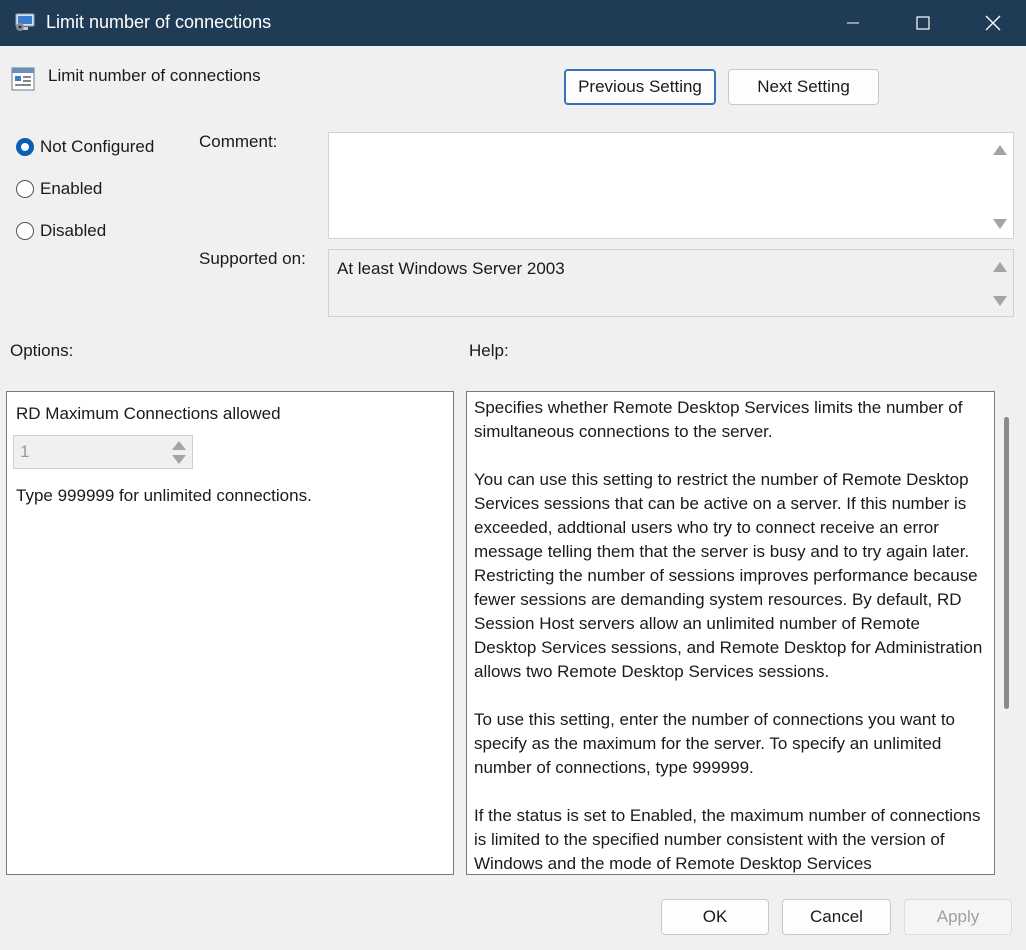 The width and height of the screenshot is (1026, 950). Describe the element at coordinates (73, 230) in the screenshot. I see `radio-label: Disabled` at that location.